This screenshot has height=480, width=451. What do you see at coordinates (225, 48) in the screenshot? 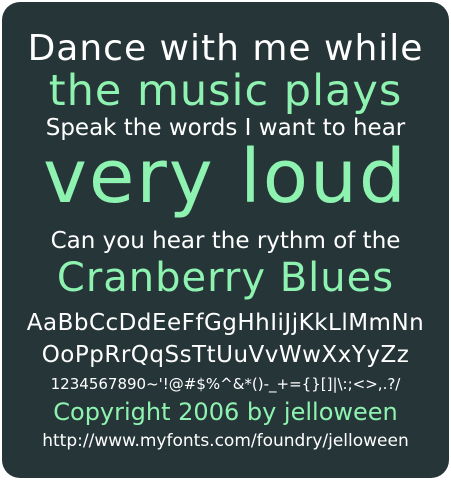
I see `specimen-line-1: Dance with me while` at bounding box center [225, 48].